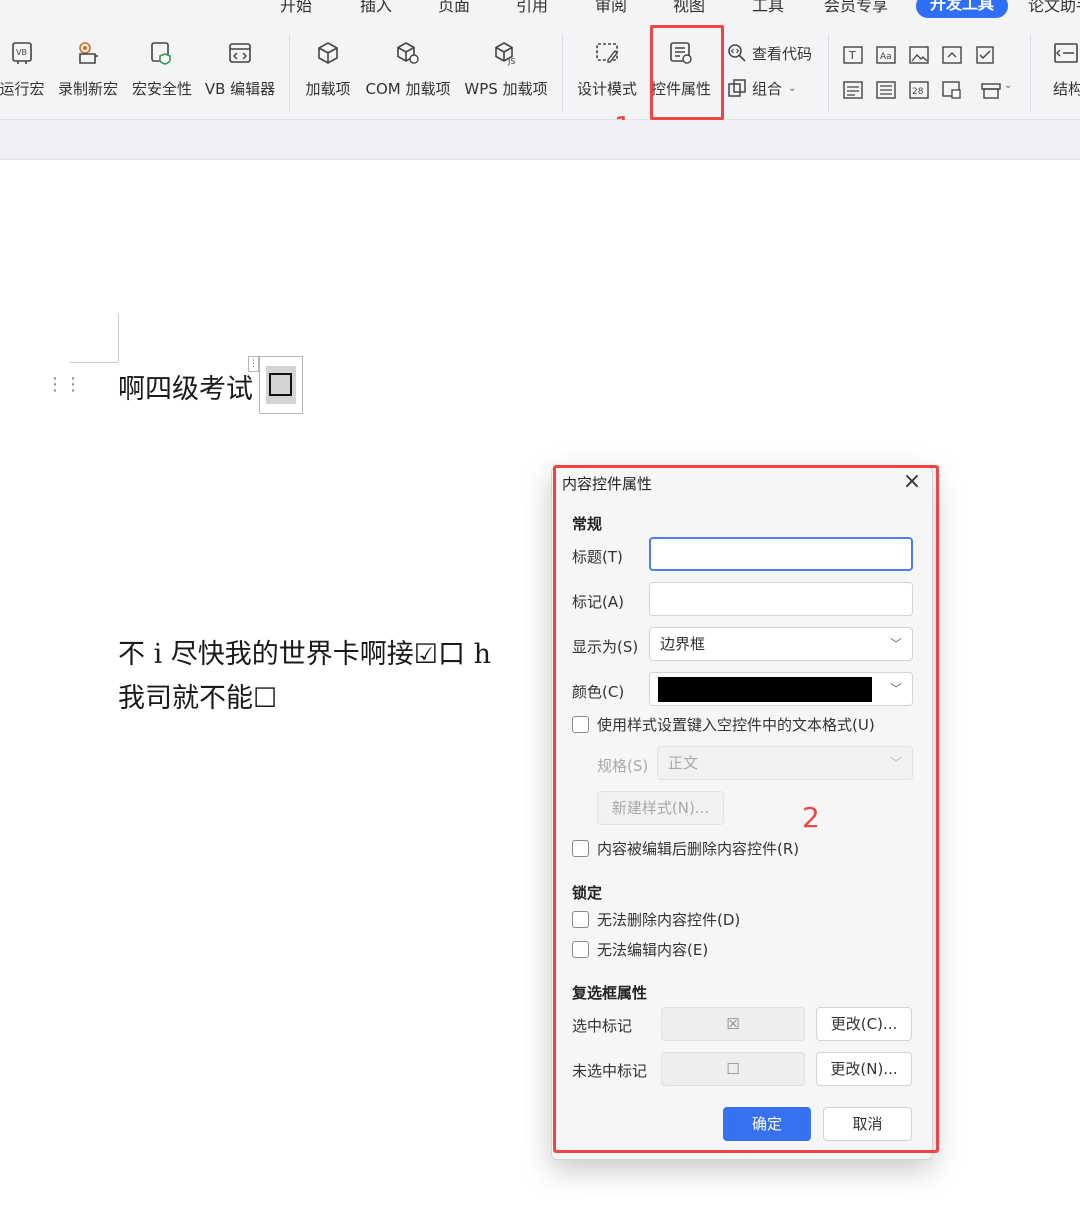 The image size is (1080, 1224). Describe the element at coordinates (22, 89) in the screenshot. I see `run-macro-label: 运行宏` at that location.